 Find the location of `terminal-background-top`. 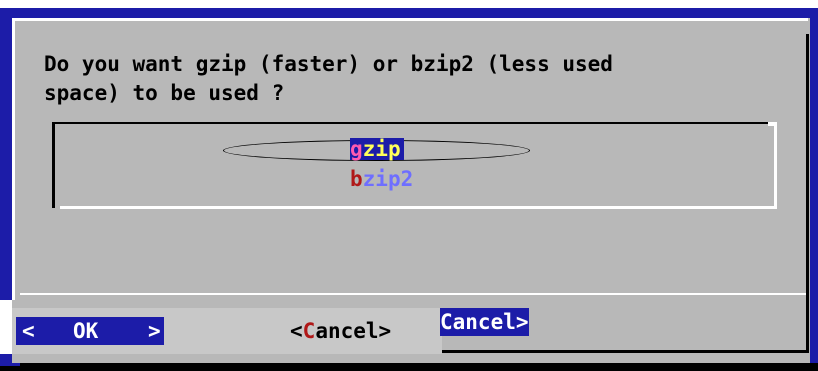

terminal-background-top is located at coordinates (409, 13).